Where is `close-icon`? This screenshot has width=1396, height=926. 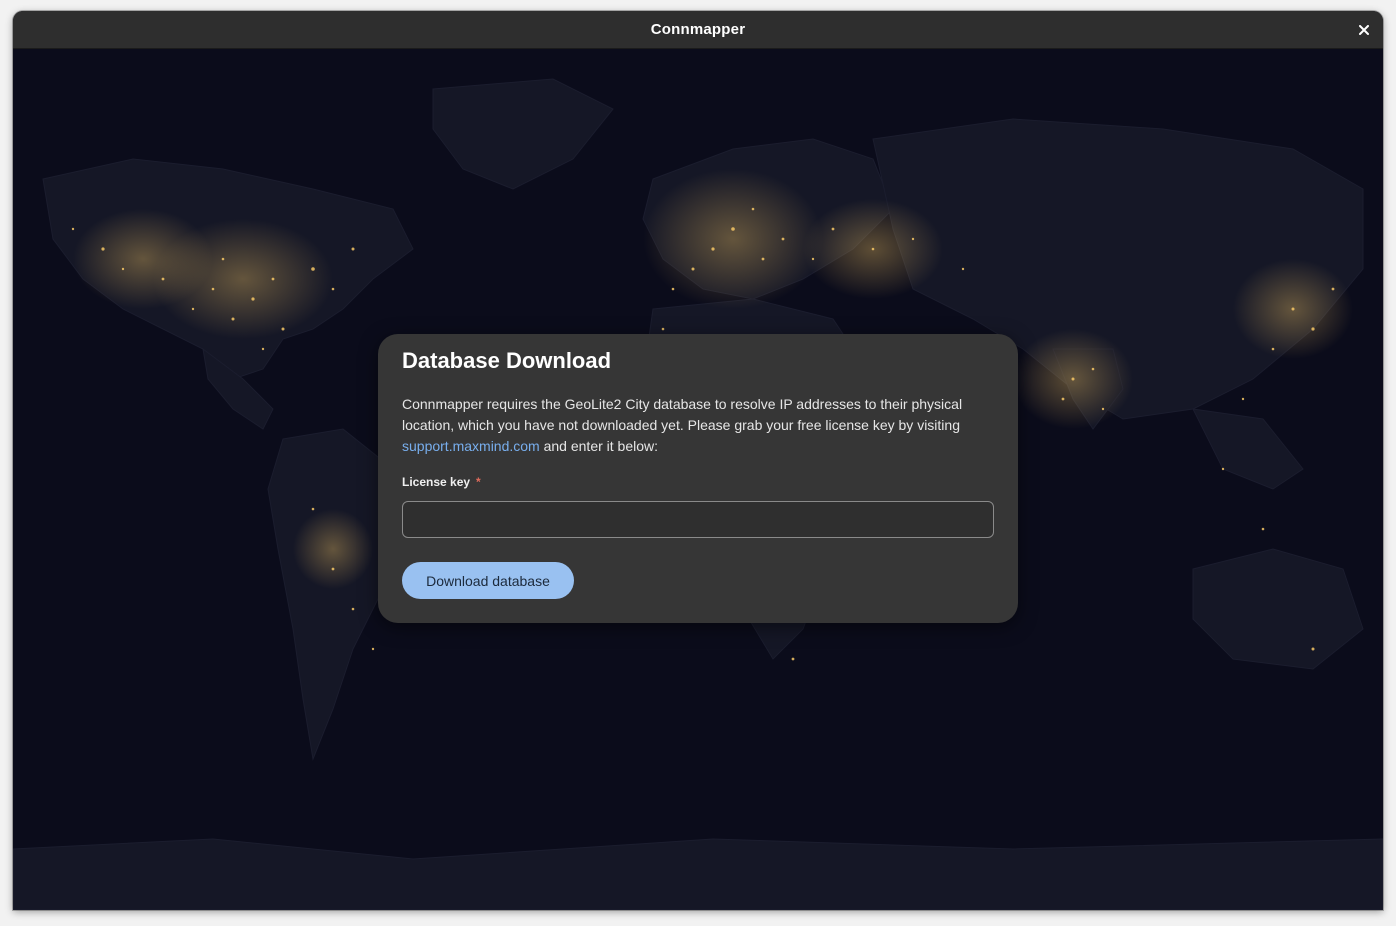 close-icon is located at coordinates (1364, 30).